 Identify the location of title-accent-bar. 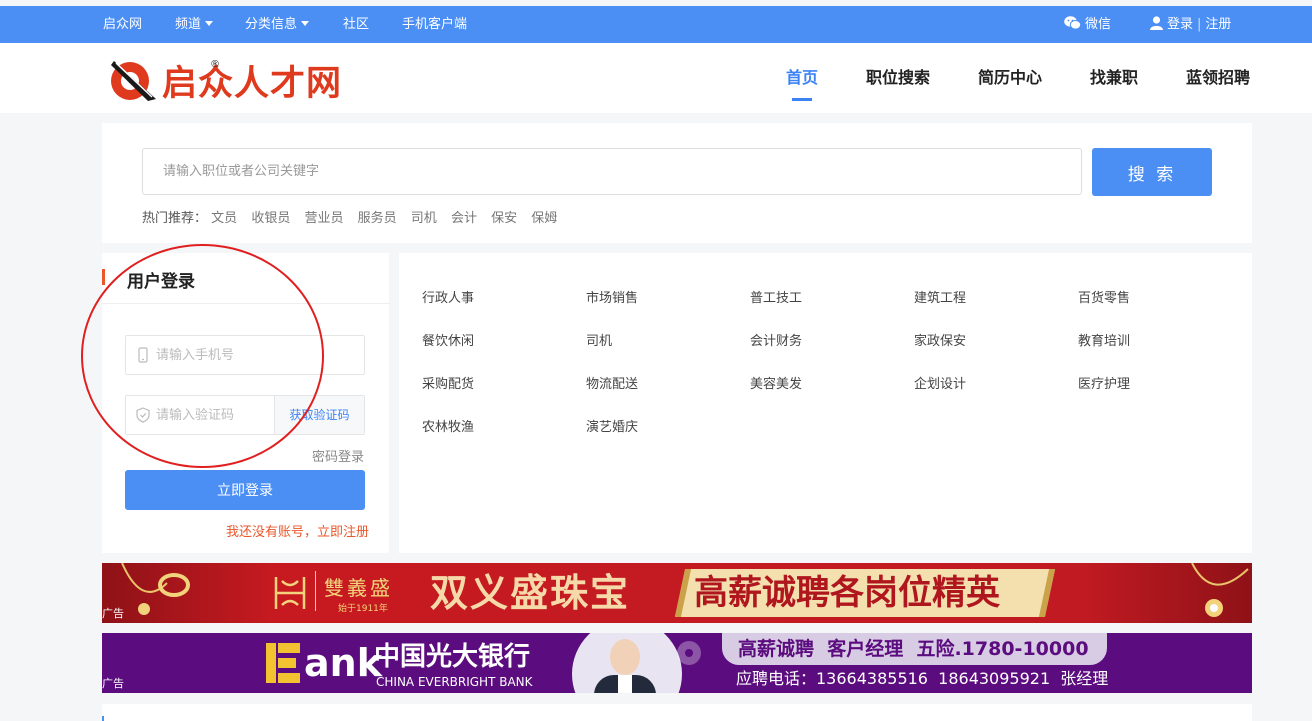
(103, 277).